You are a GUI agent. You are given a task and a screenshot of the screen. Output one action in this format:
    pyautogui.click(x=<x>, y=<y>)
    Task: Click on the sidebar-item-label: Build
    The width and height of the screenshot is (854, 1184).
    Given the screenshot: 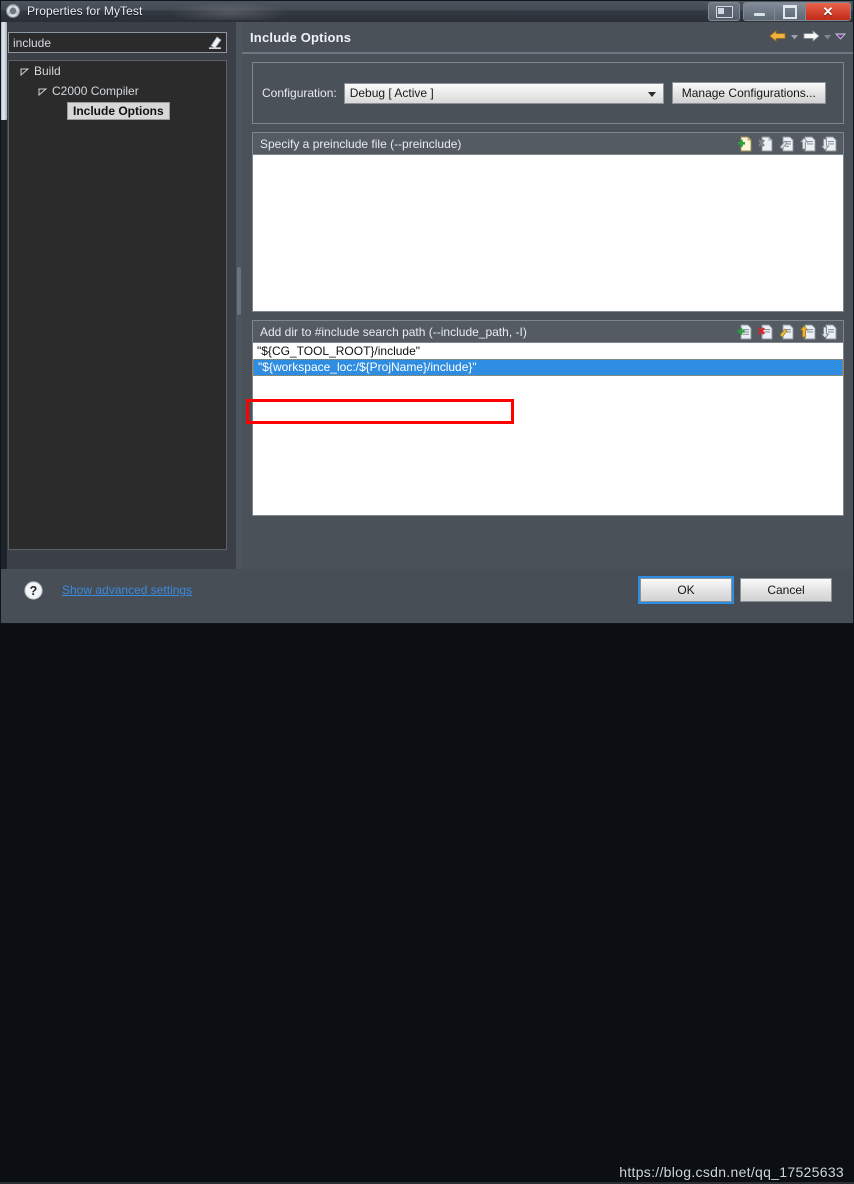 What is the action you would take?
    pyautogui.click(x=47, y=71)
    